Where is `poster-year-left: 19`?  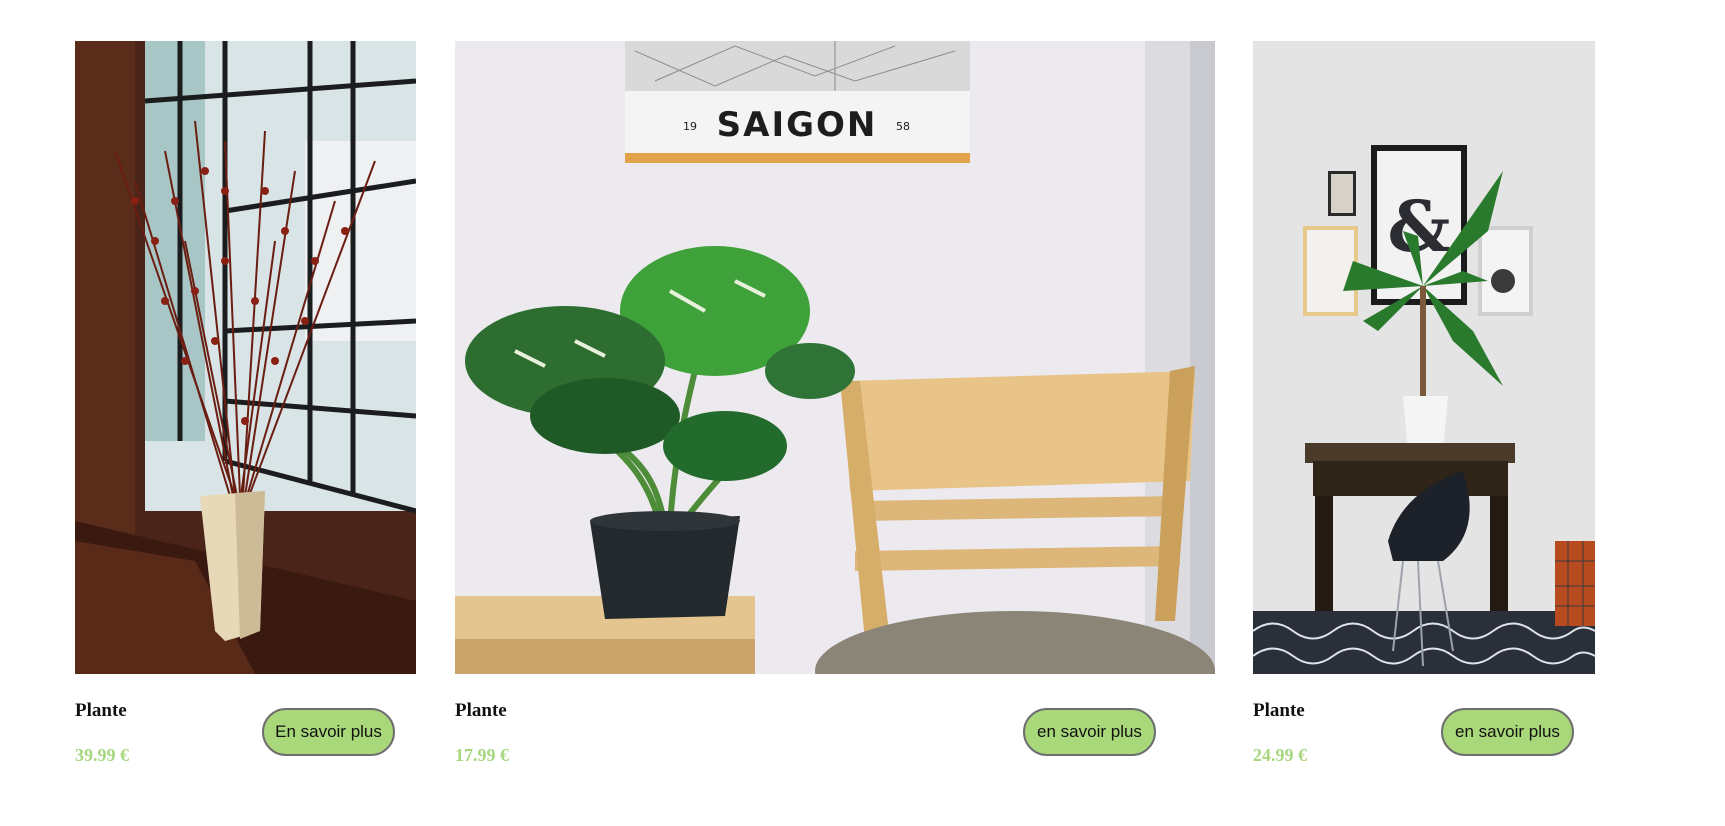
poster-year-left: 19 is located at coordinates (690, 126).